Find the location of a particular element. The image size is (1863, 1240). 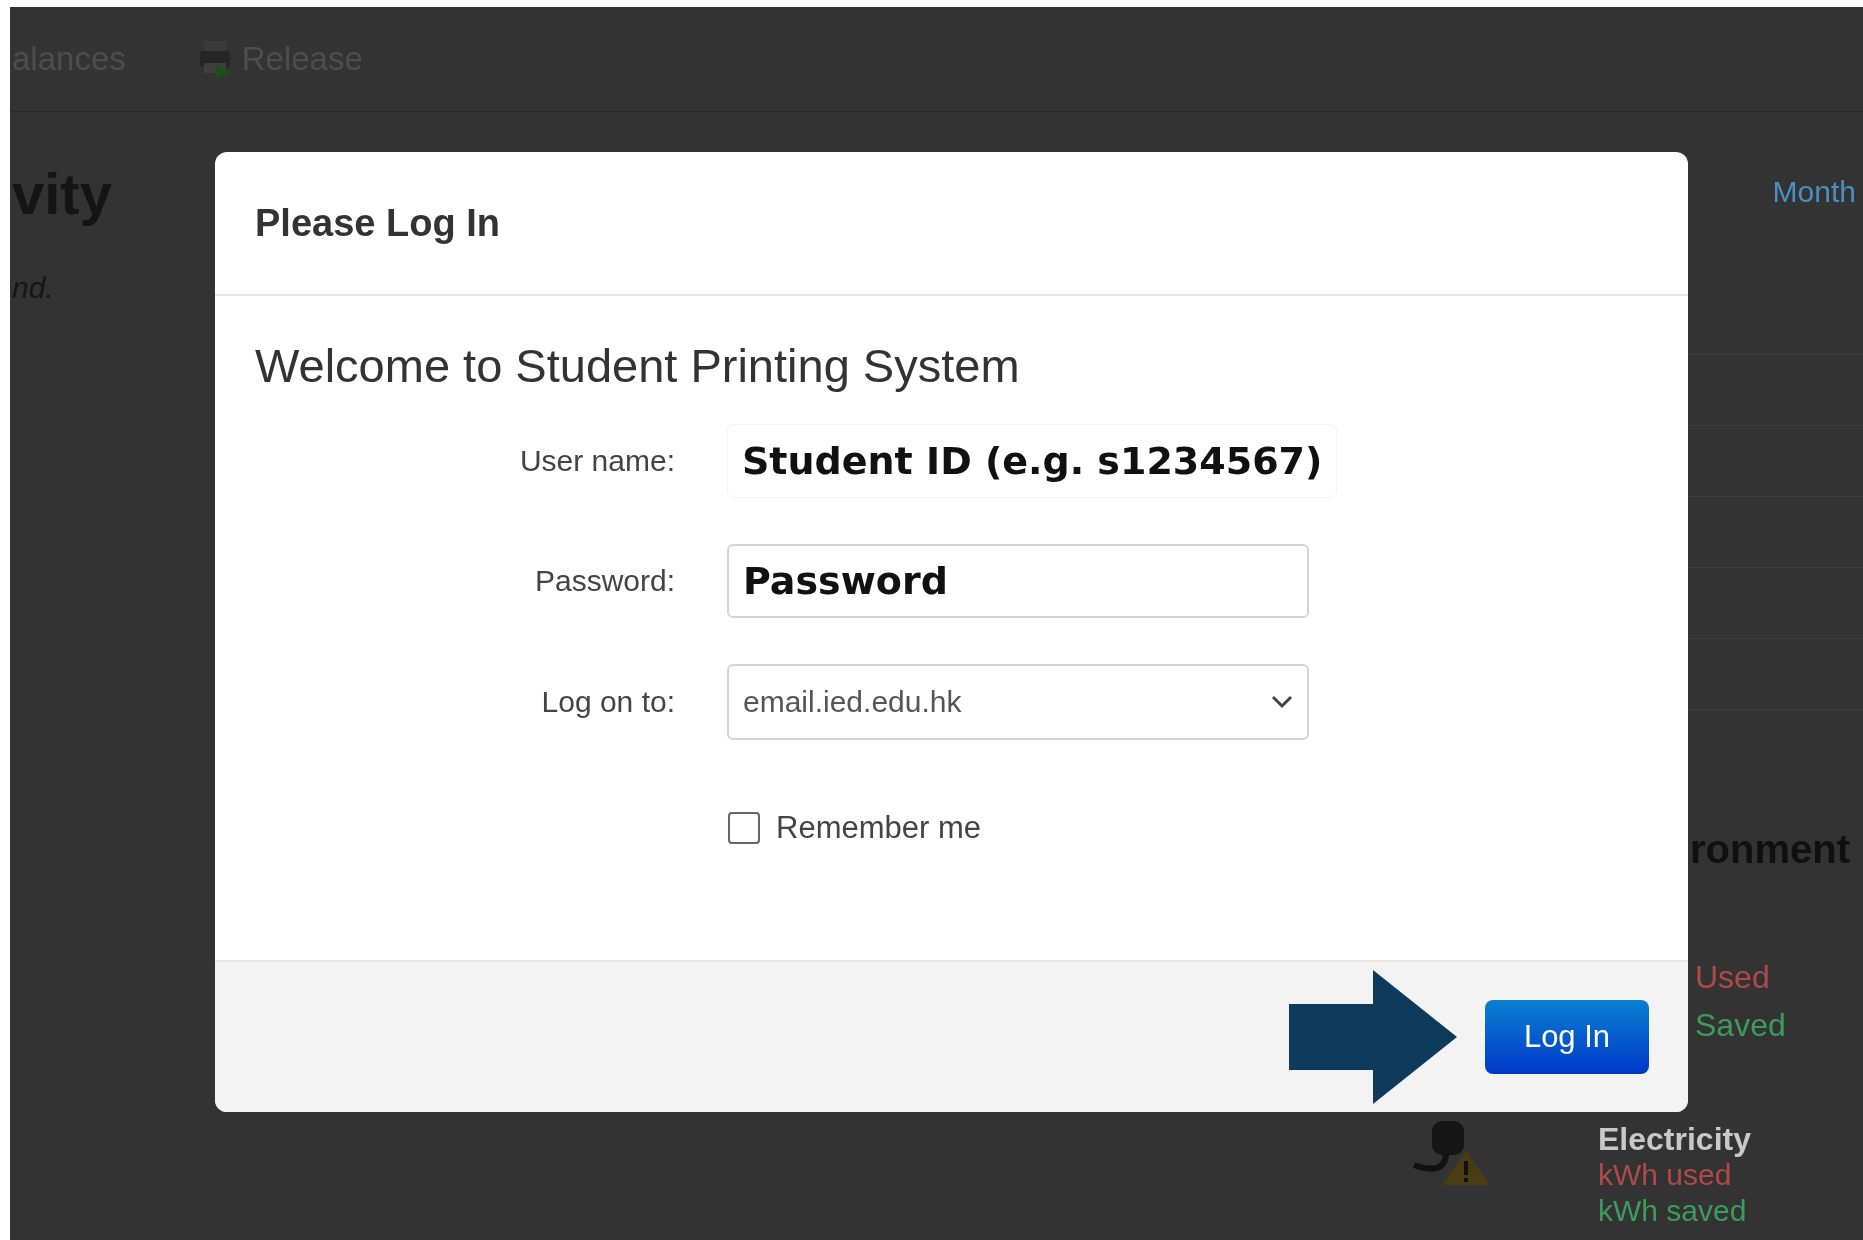

username-field: Student ID (e.g. s1234567) is located at coordinates (1032, 461).